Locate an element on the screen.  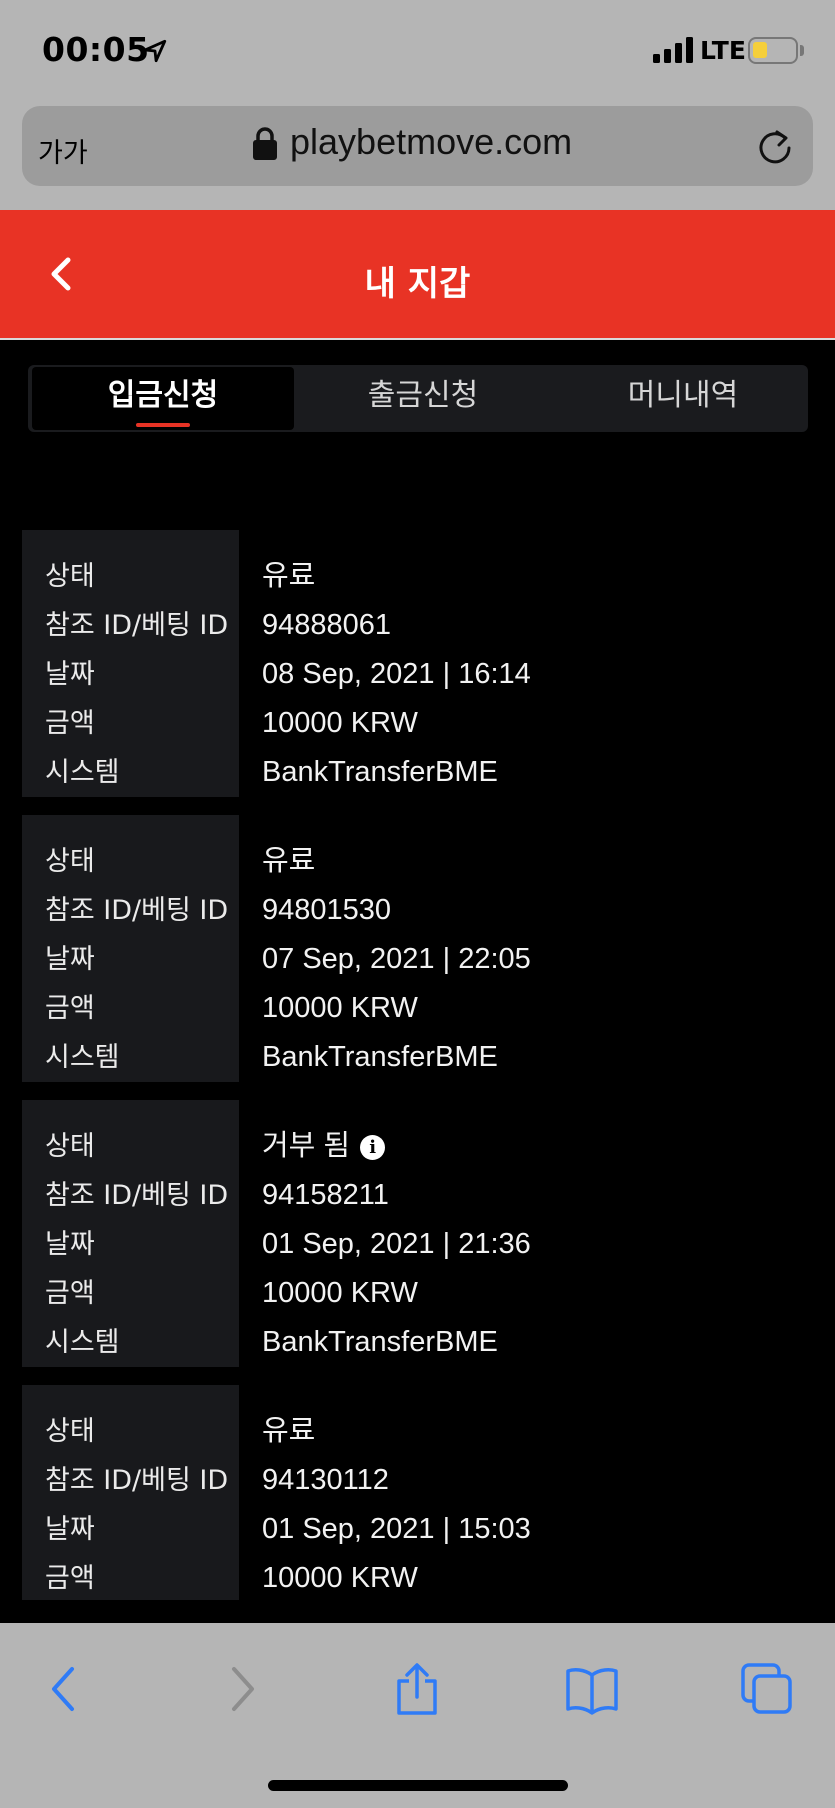
battery-icon is located at coordinates (773, 50).